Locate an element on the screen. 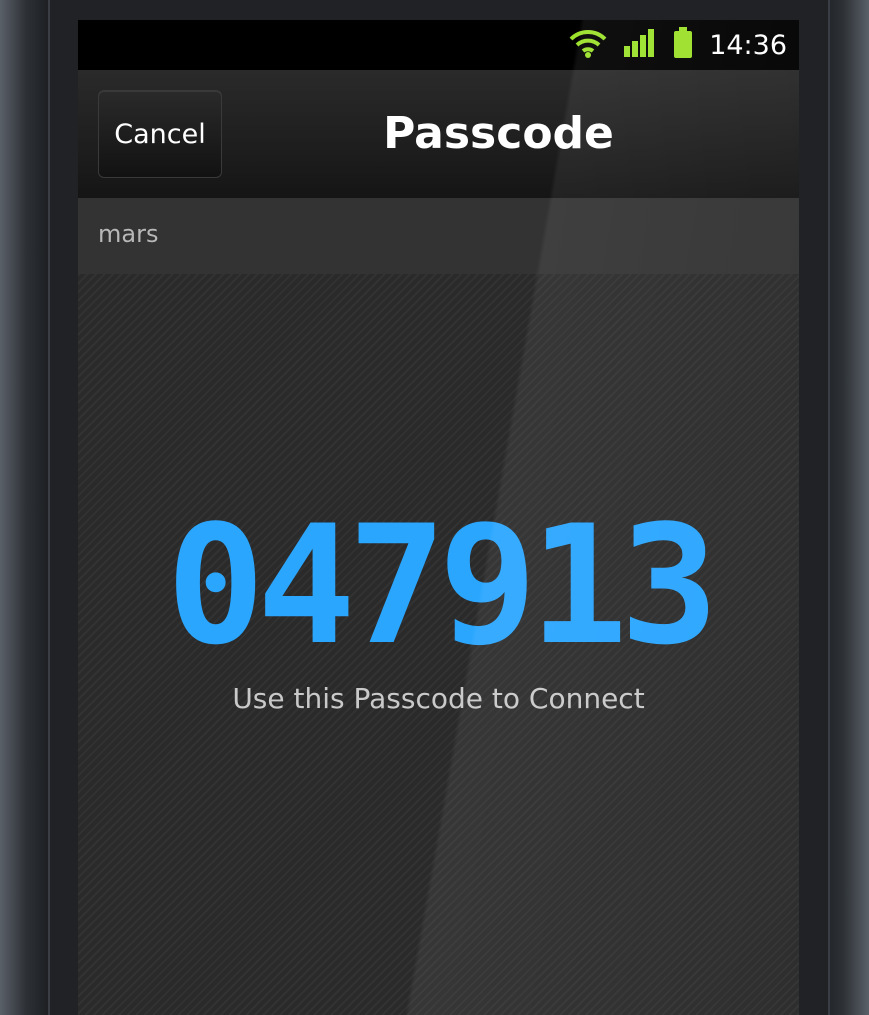  device-name: mars is located at coordinates (128, 234).